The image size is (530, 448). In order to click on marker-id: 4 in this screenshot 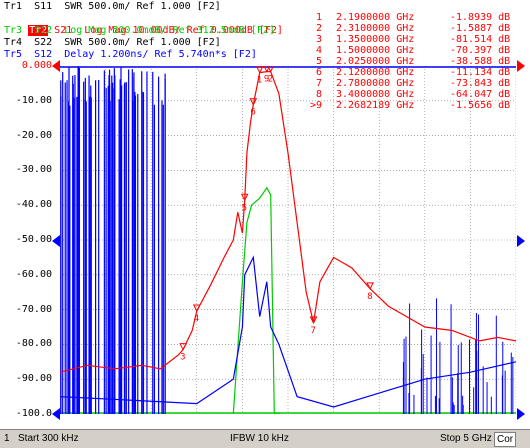, I will do `click(319, 50)`.